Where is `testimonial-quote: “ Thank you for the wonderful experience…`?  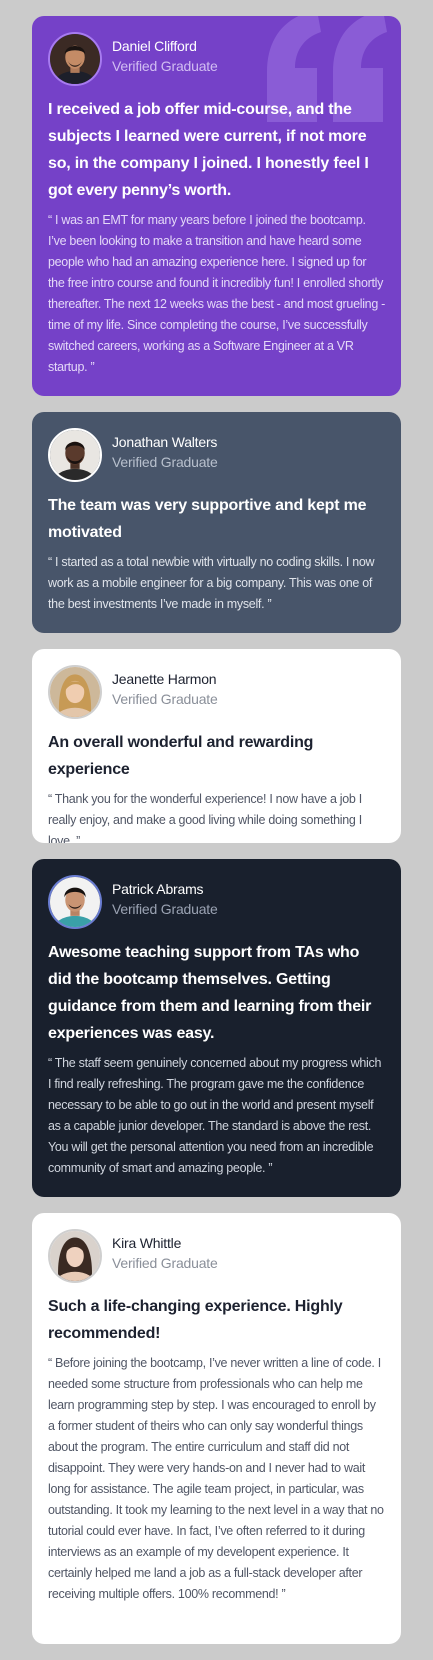
testimonial-quote: “ Thank you for the wonderful experience… is located at coordinates (205, 817).